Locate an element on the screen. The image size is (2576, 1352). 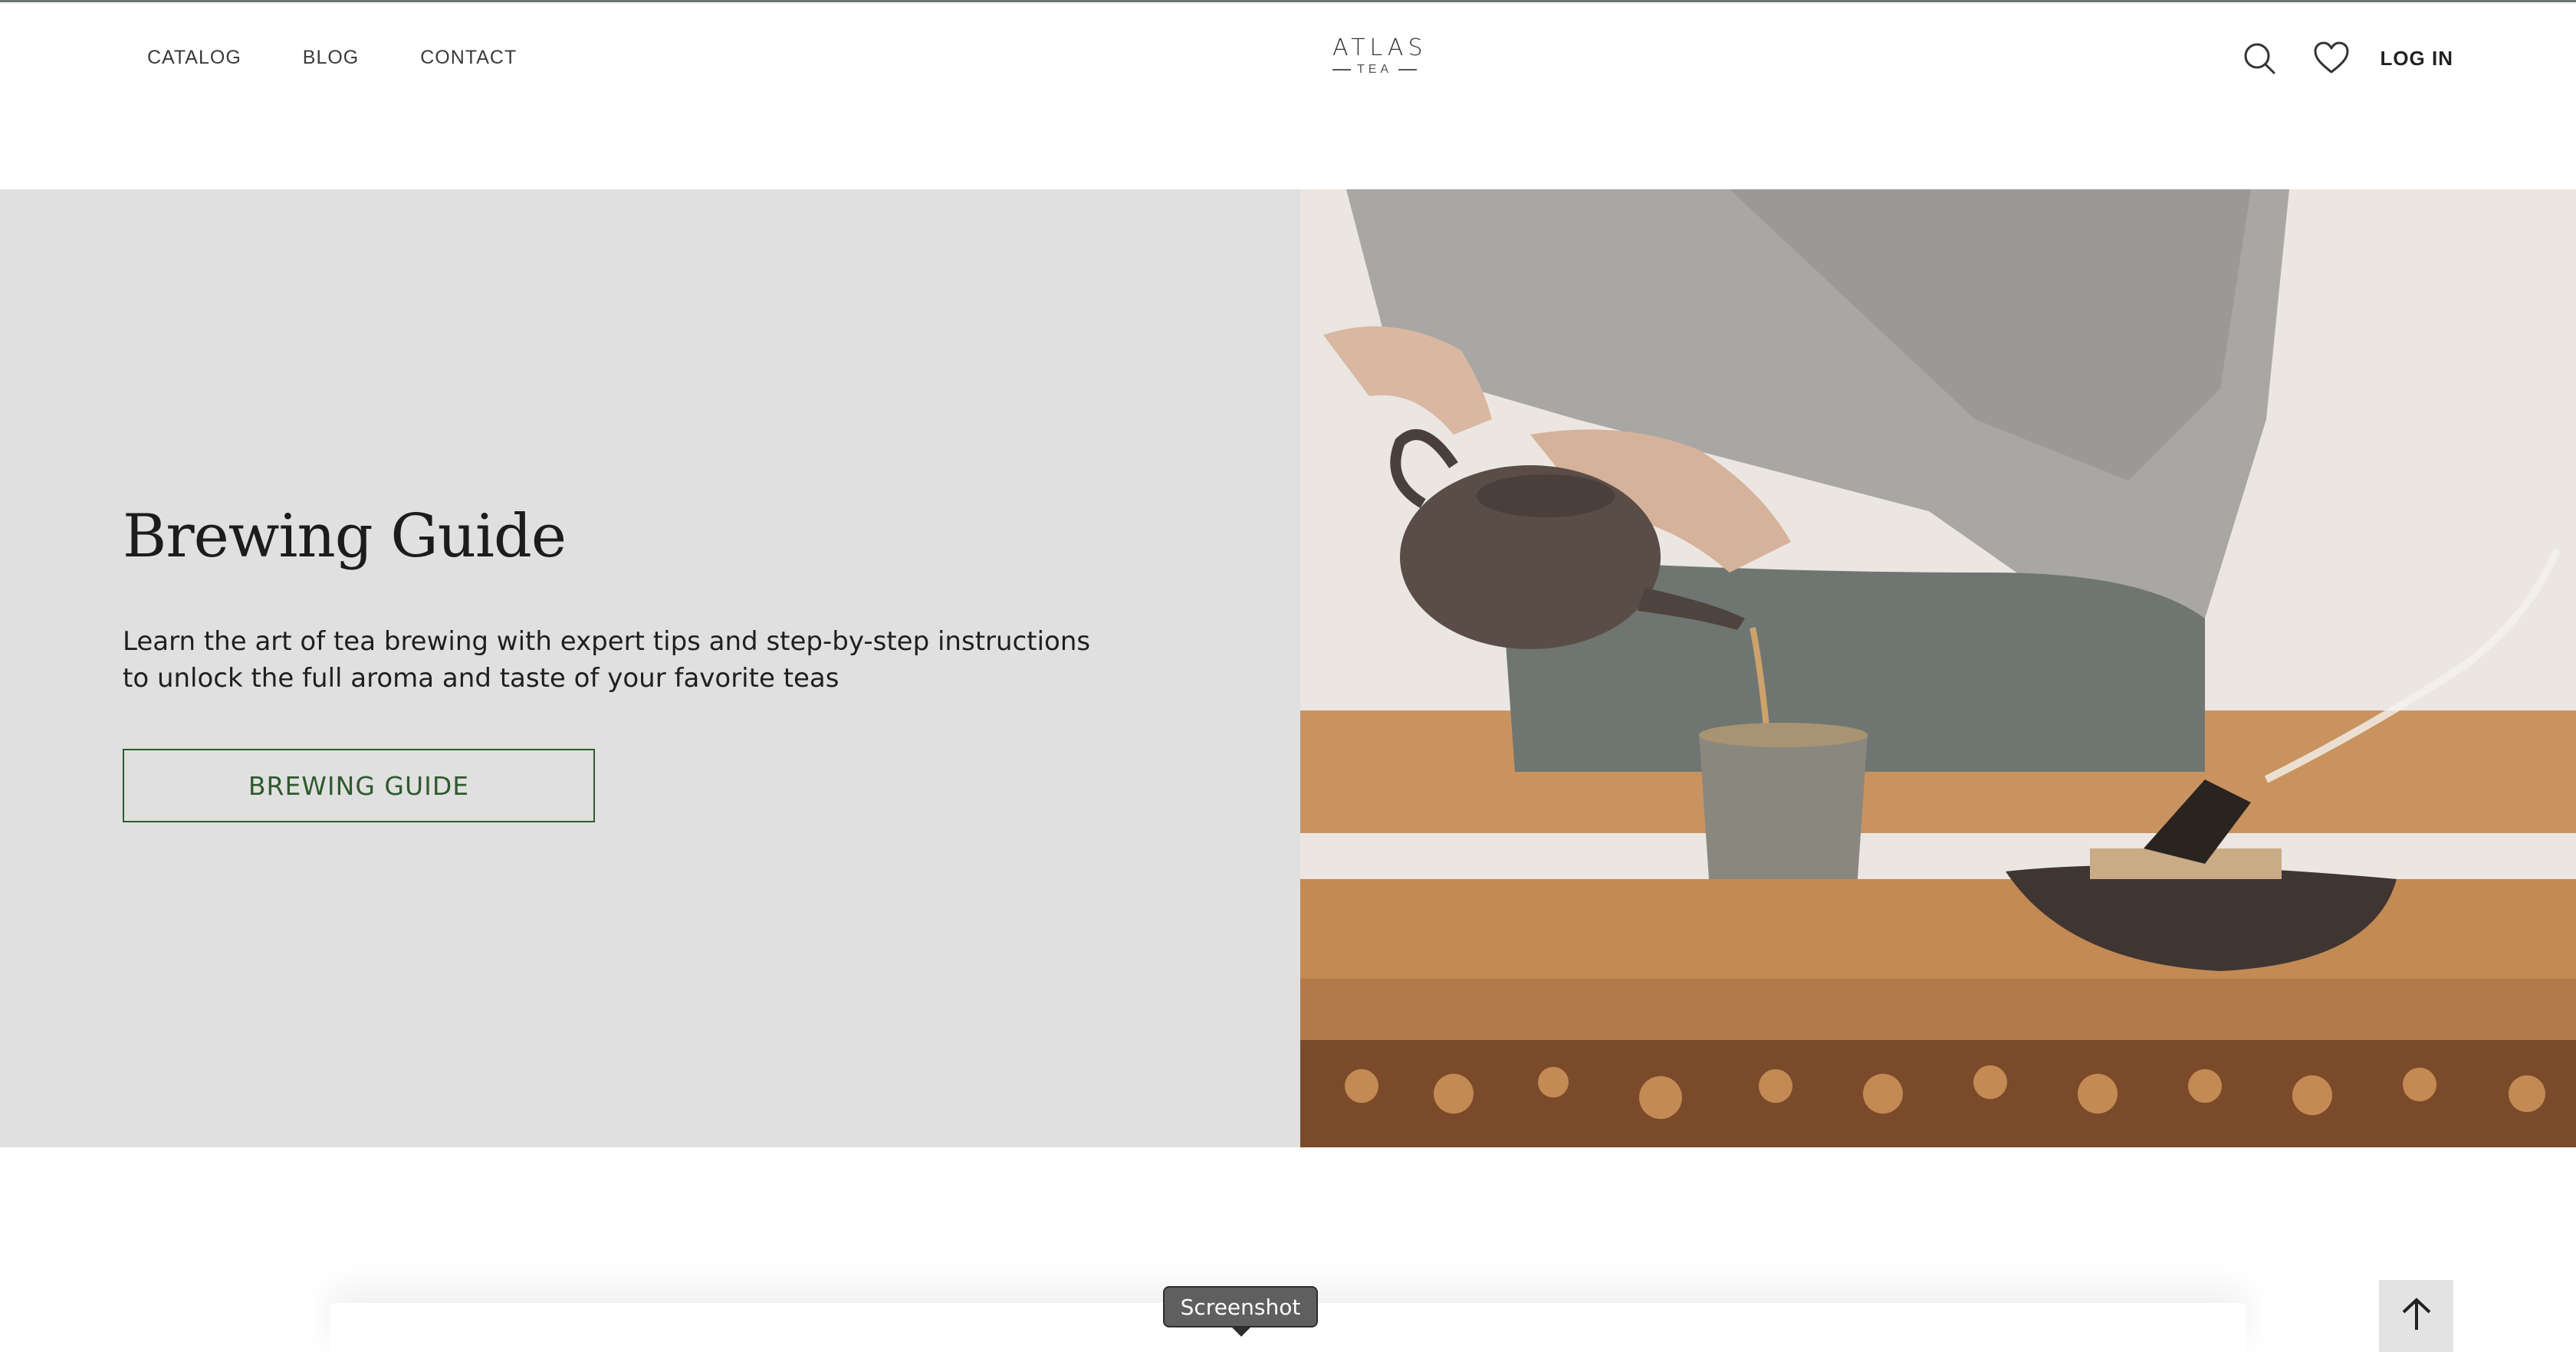
header-actions: LOG IN is located at coordinates (2346, 58).